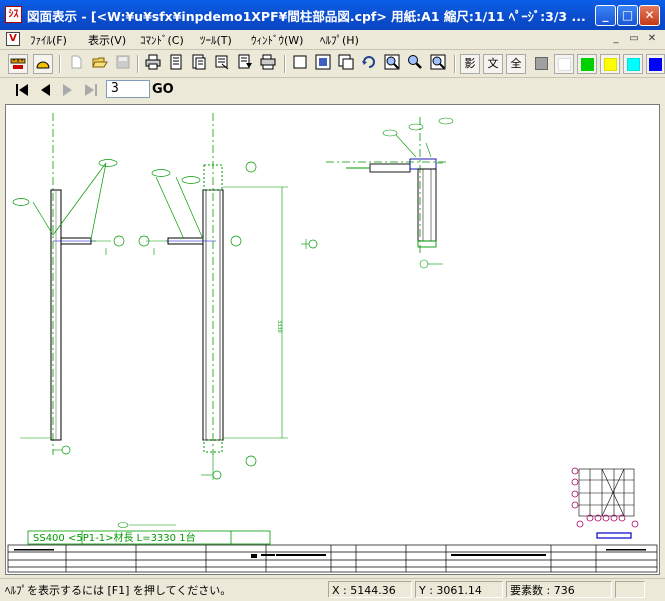  I want to click on menu-window: ｳｨﾝﾄﾞｳ(W), so click(277, 40).